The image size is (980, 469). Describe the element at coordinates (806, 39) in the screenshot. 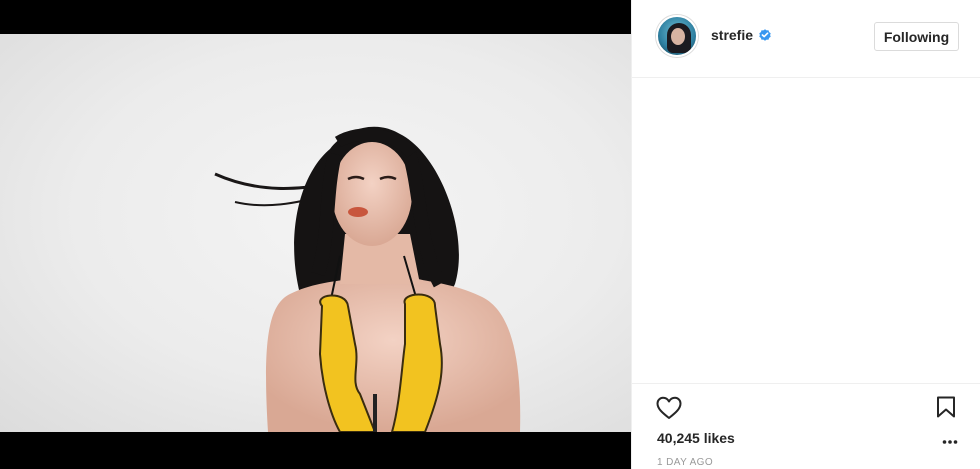

I see `post-header: strefie Following` at that location.